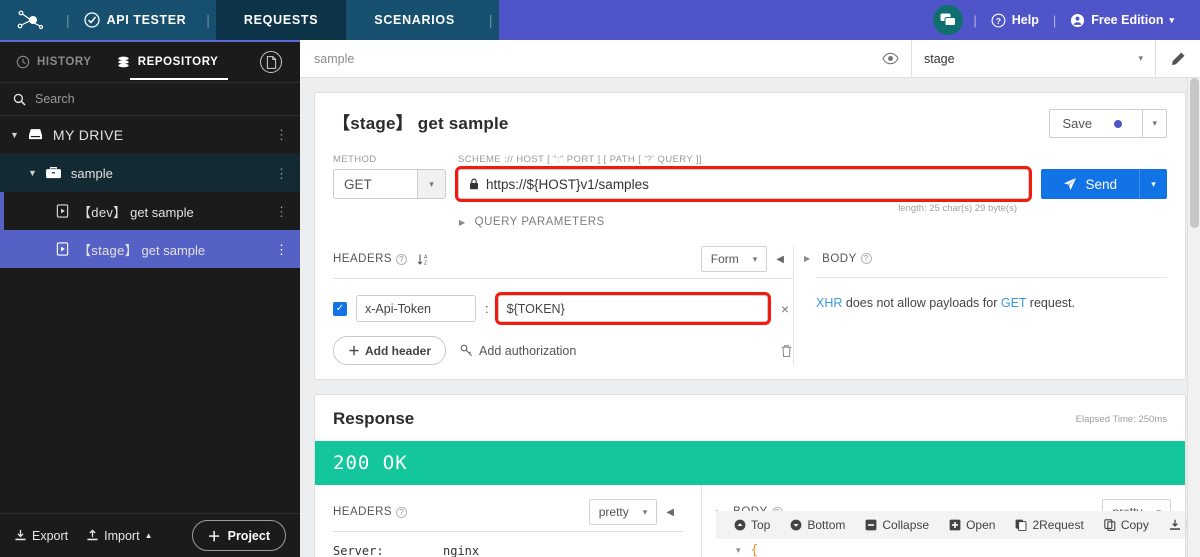  I want to click on pencil-icon, so click(1178, 58).